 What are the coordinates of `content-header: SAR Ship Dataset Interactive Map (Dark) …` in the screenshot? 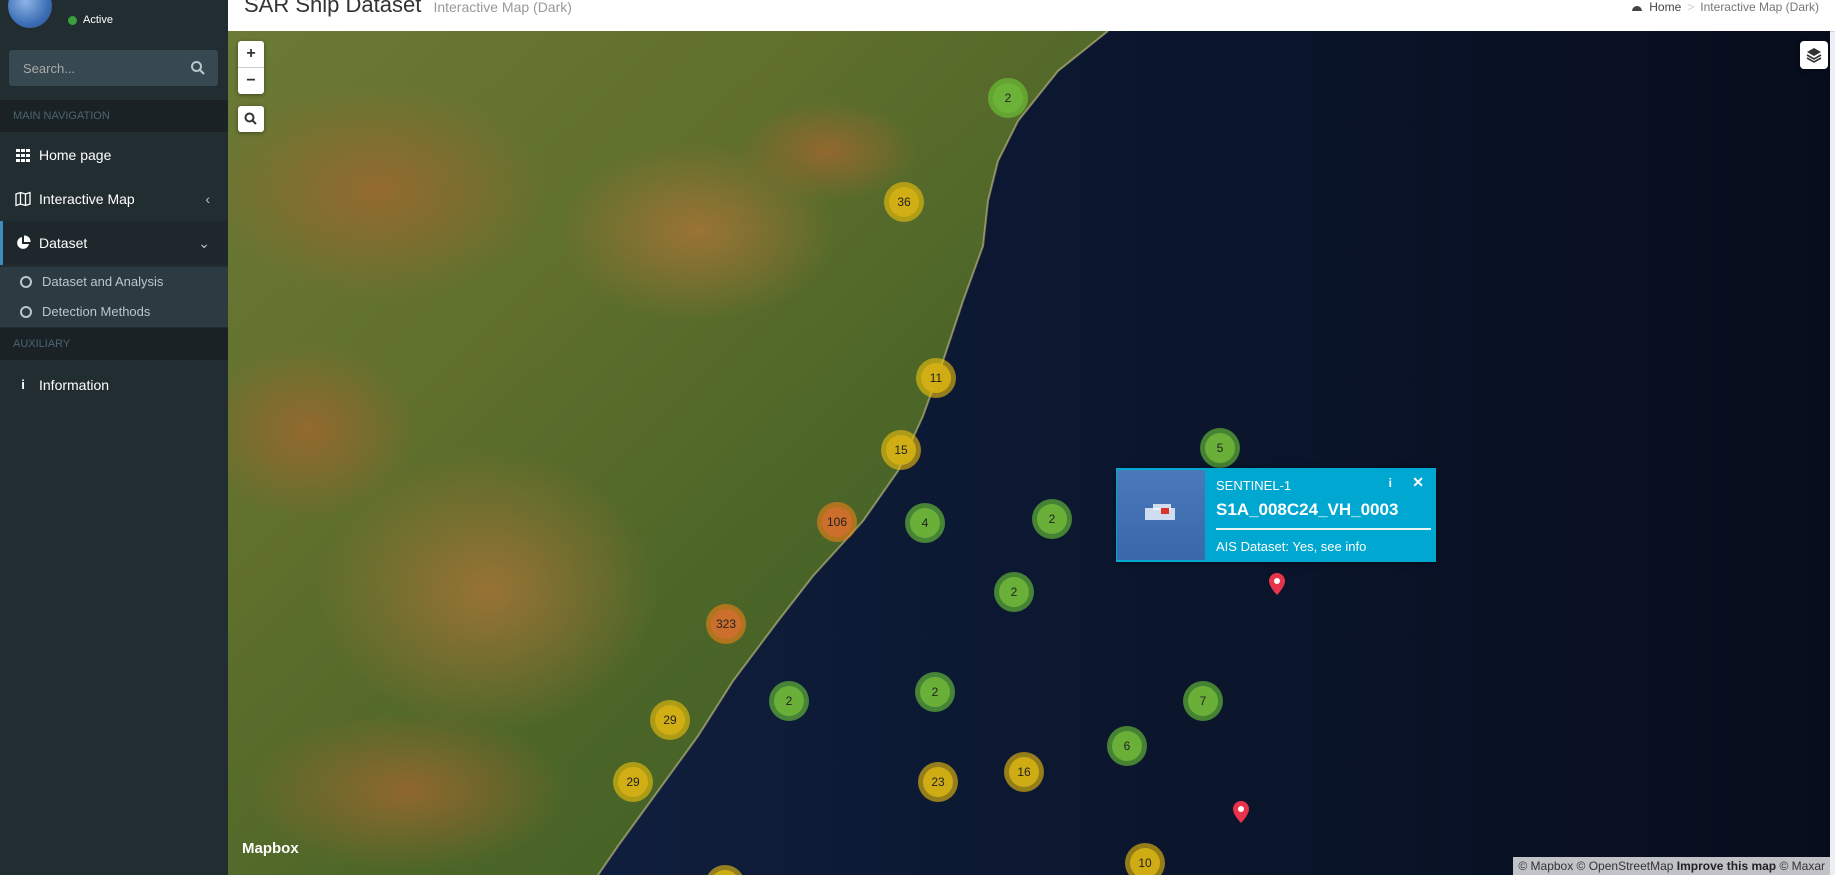 It's located at (1031, 16).